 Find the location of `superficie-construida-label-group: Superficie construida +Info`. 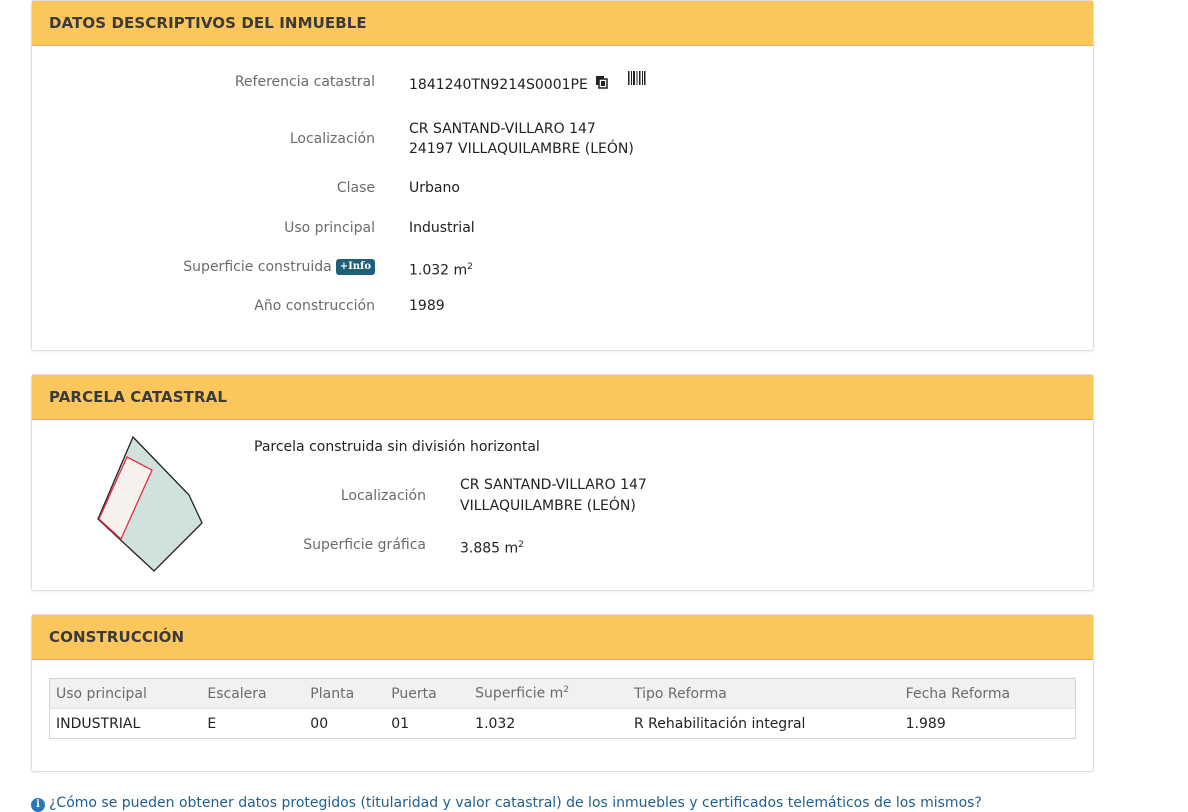

superficie-construida-label-group: Superficie construida +Info is located at coordinates (203, 267).